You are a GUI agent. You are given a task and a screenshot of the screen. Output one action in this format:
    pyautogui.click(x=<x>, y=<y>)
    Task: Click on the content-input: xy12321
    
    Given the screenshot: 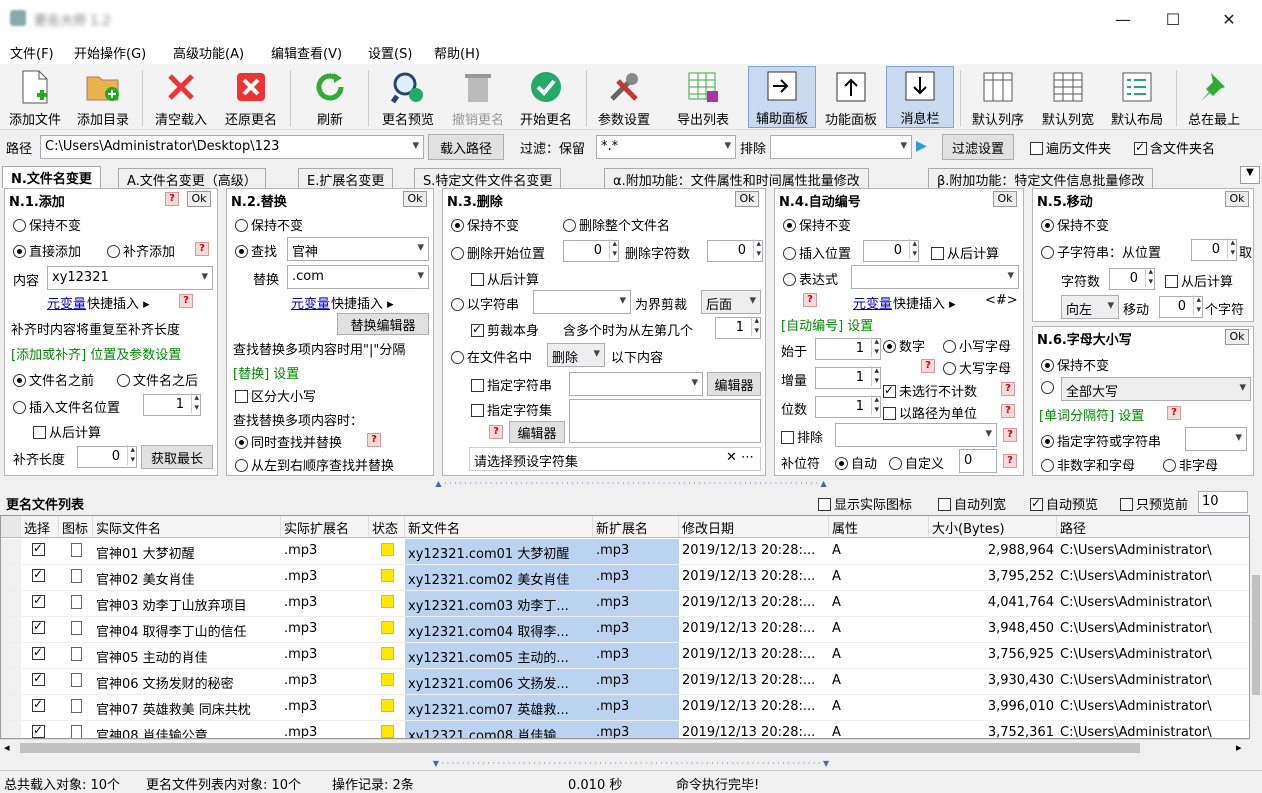 What is the action you would take?
    pyautogui.click(x=130, y=278)
    